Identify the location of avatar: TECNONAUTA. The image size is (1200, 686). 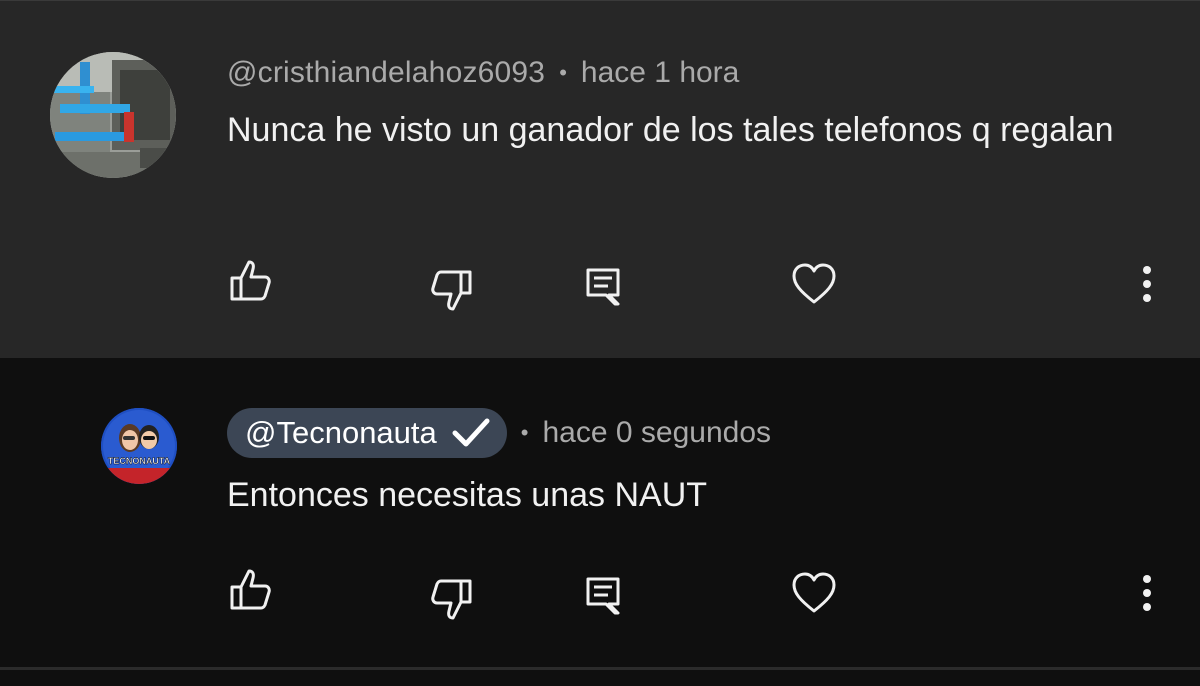
(139, 446).